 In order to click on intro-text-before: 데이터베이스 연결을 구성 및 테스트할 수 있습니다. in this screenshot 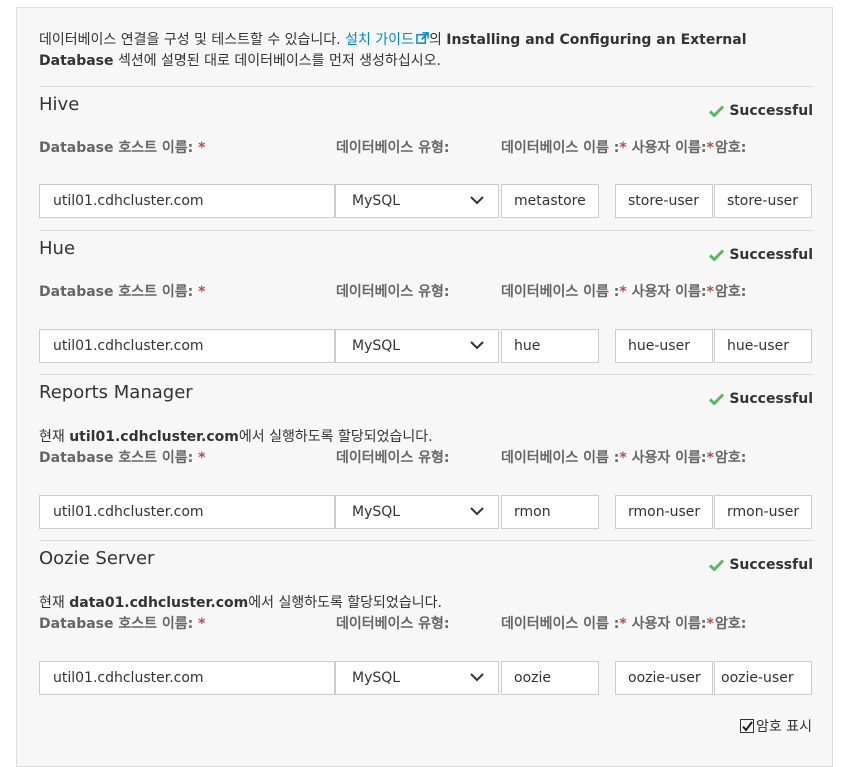, I will do `click(192, 40)`.